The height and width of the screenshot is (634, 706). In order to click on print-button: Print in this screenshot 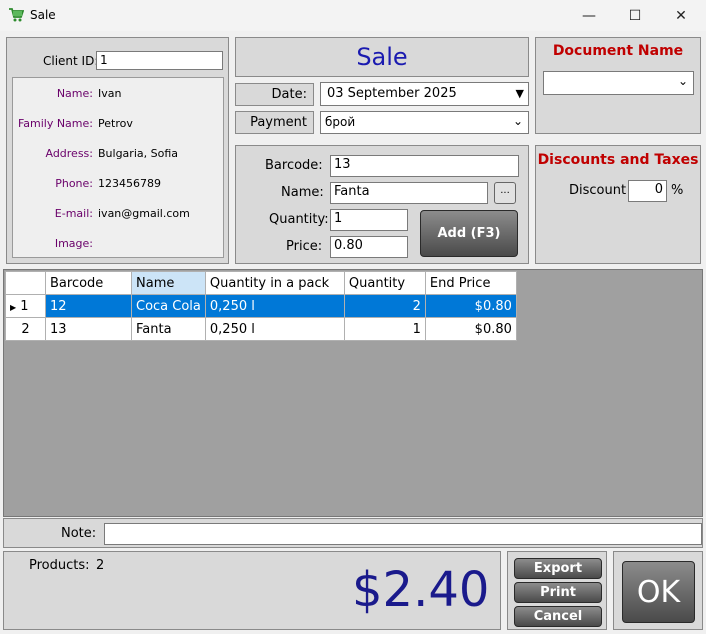, I will do `click(558, 592)`.